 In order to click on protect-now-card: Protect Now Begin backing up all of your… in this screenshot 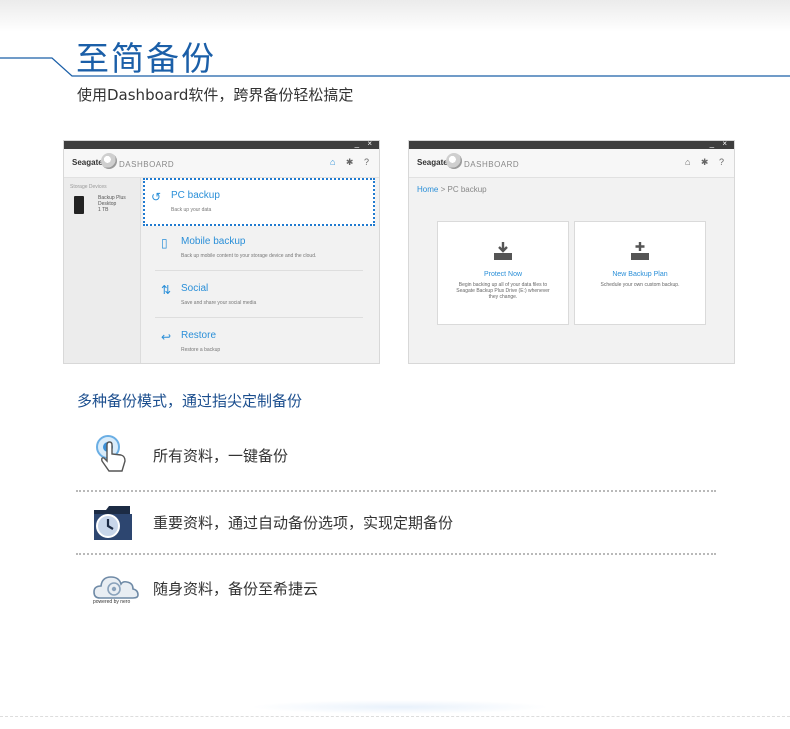, I will do `click(503, 273)`.